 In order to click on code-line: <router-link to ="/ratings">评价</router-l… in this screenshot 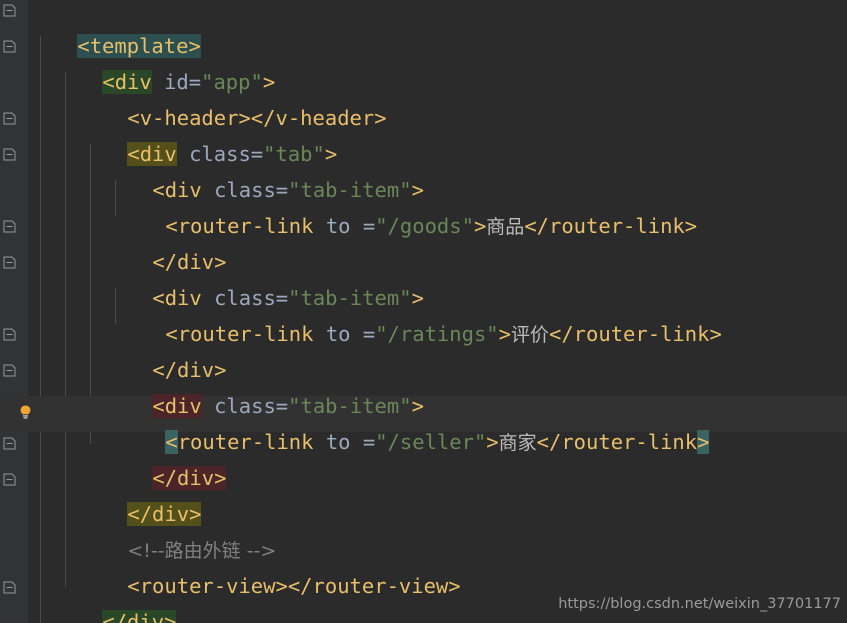, I will do `click(423, 313)`.